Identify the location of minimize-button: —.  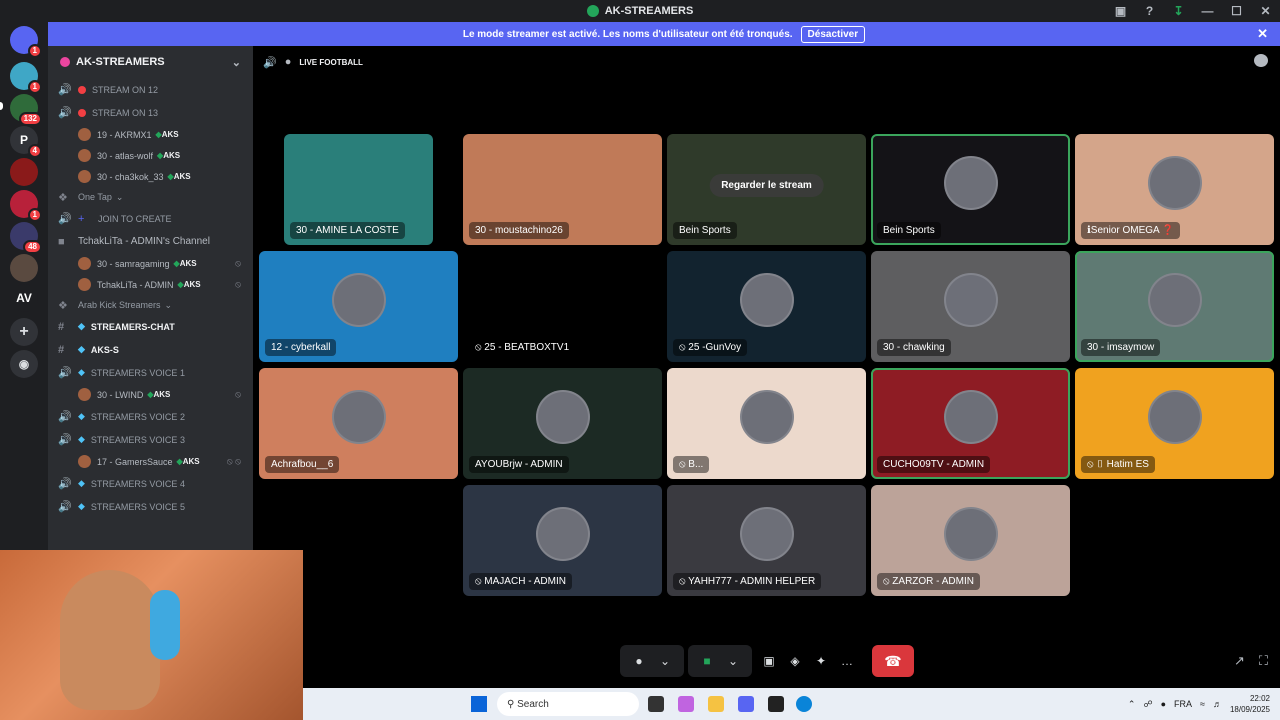
(1207, 11).